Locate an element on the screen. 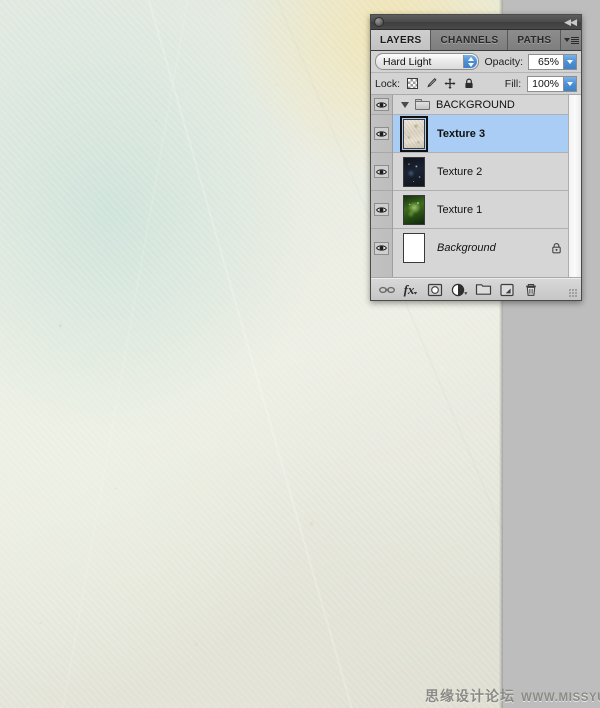 The width and height of the screenshot is (600, 708). visibility-column is located at coordinates (382, 186).